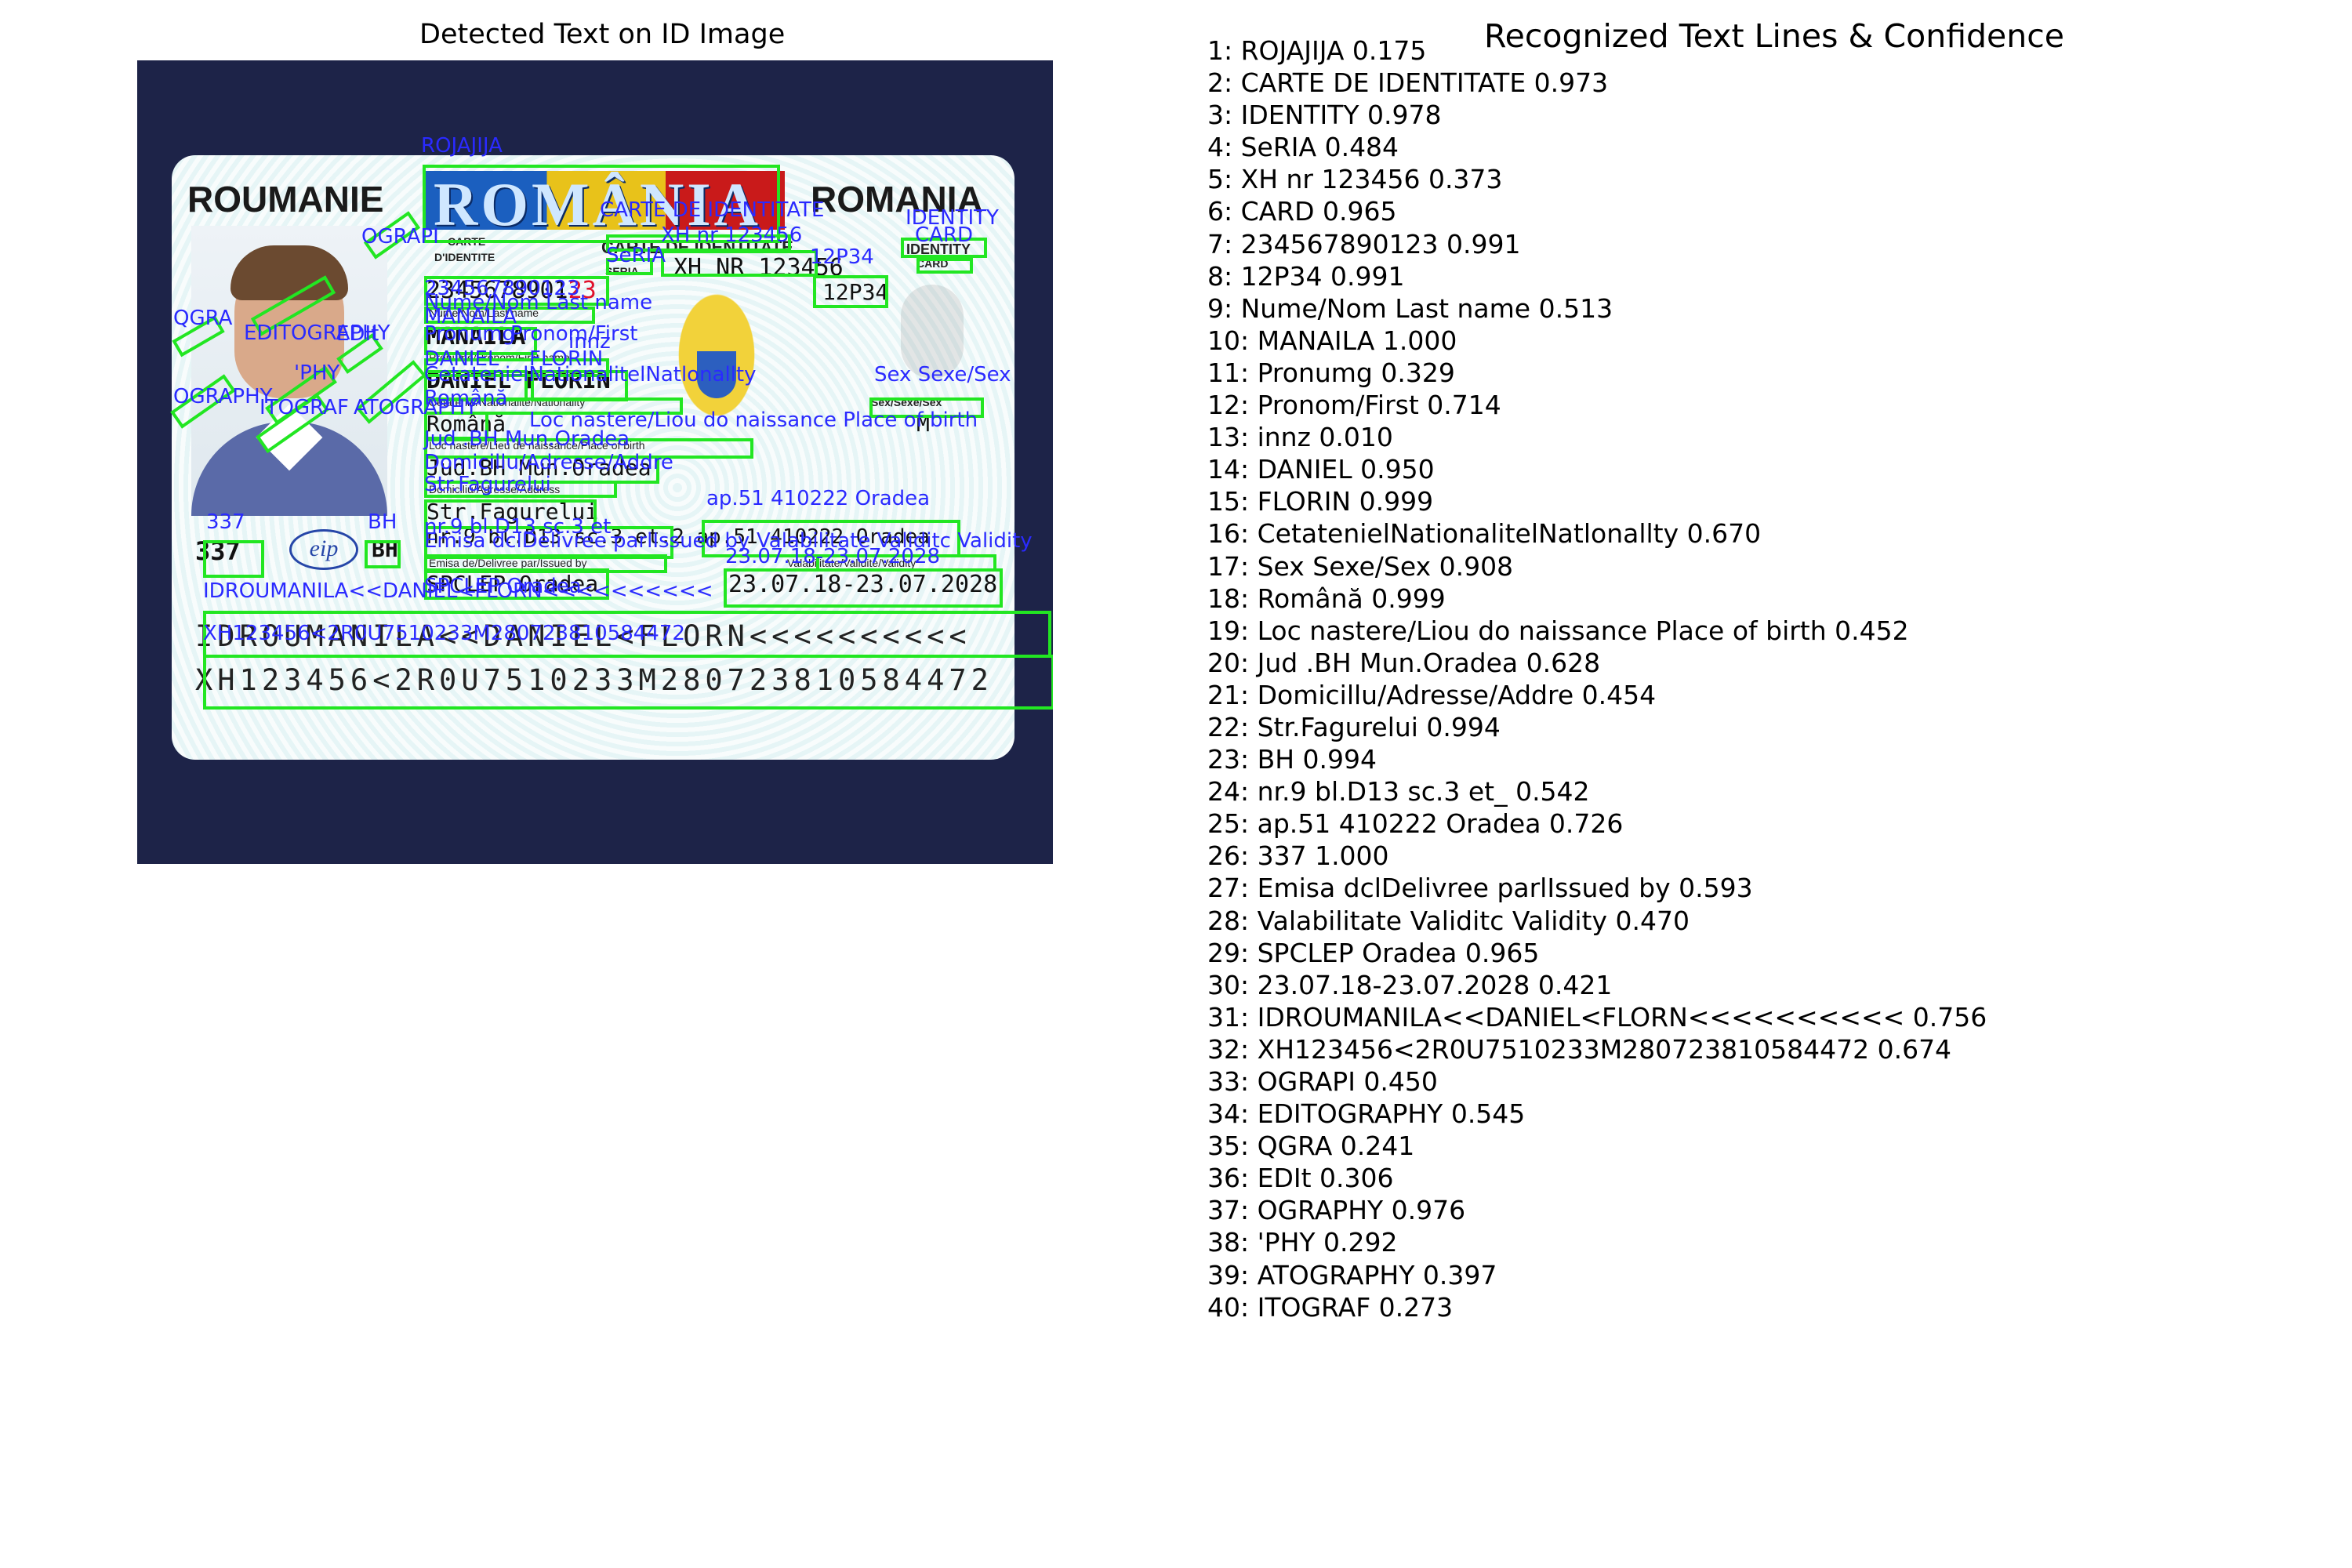 The width and height of the screenshot is (2352, 1568). What do you see at coordinates (416, 407) in the screenshot?
I see `ov-atography: ATOGRAPHY` at bounding box center [416, 407].